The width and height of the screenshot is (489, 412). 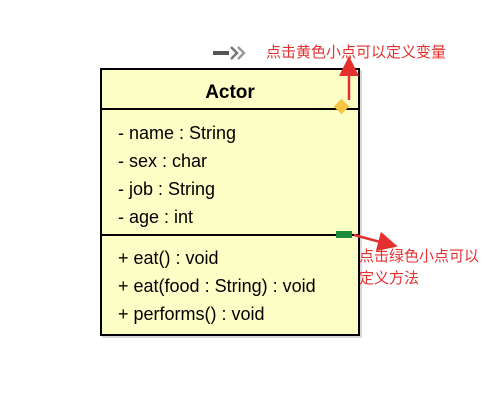 What do you see at coordinates (217, 286) in the screenshot?
I see `operation-item: + eat(food : String) : void` at bounding box center [217, 286].